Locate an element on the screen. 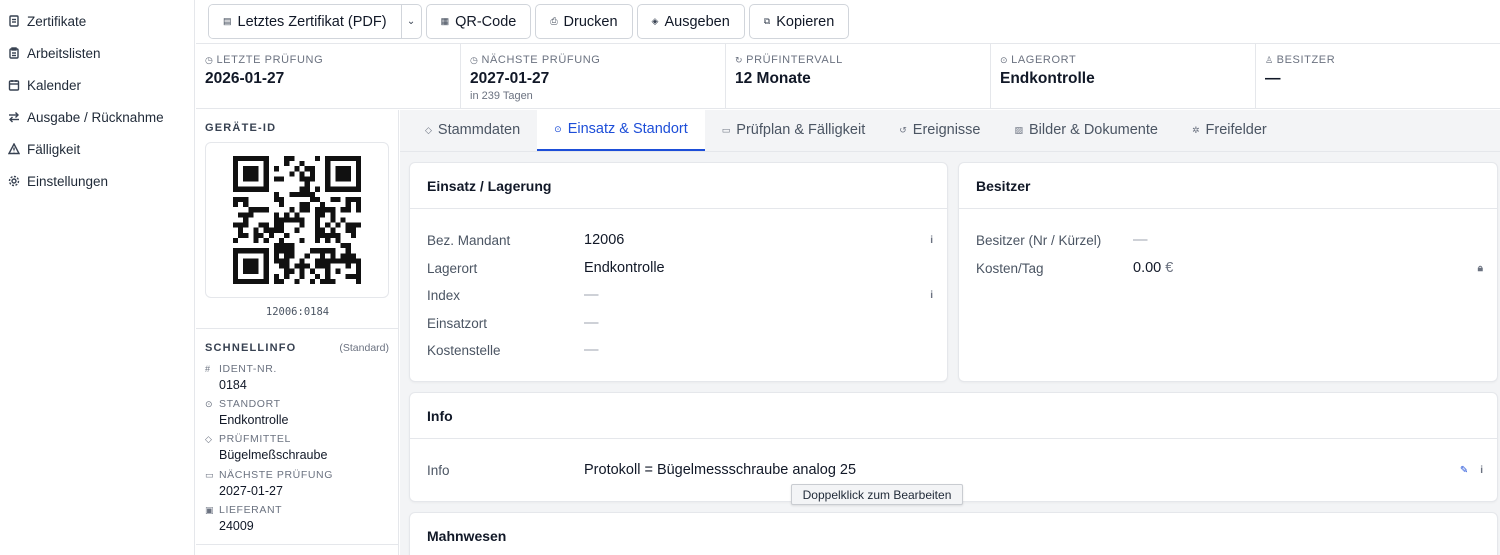 This screenshot has height=555, width=1500. field-value: 0.00 is located at coordinates (1147, 268).